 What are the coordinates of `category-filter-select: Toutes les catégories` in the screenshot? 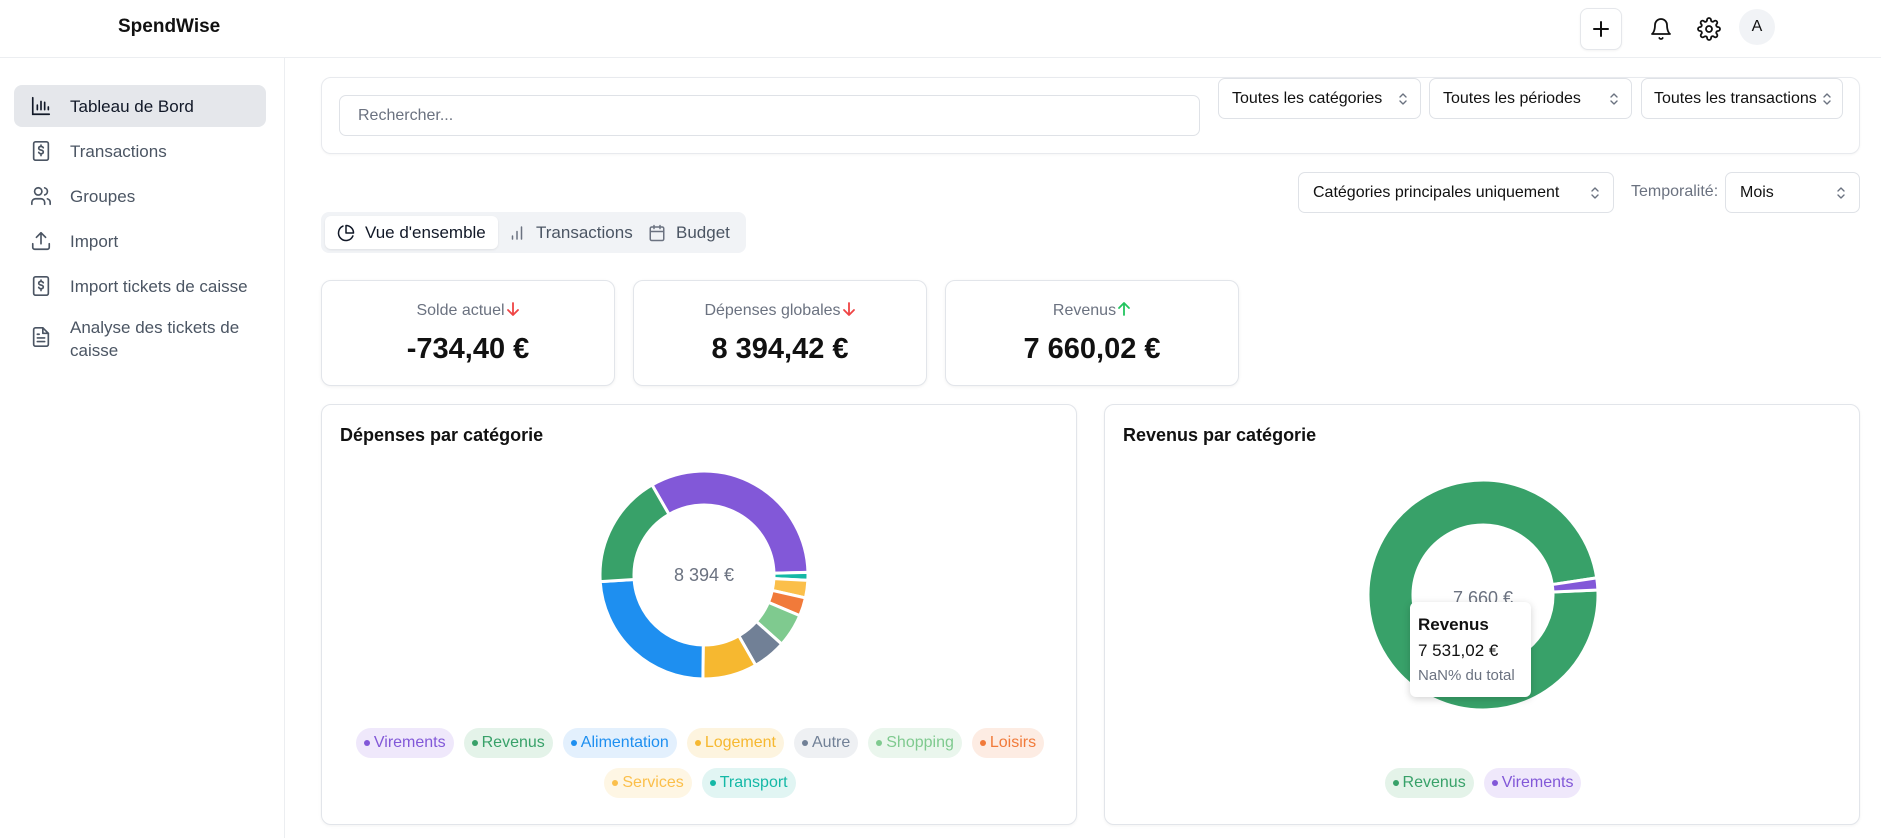 It's located at (1319, 98).